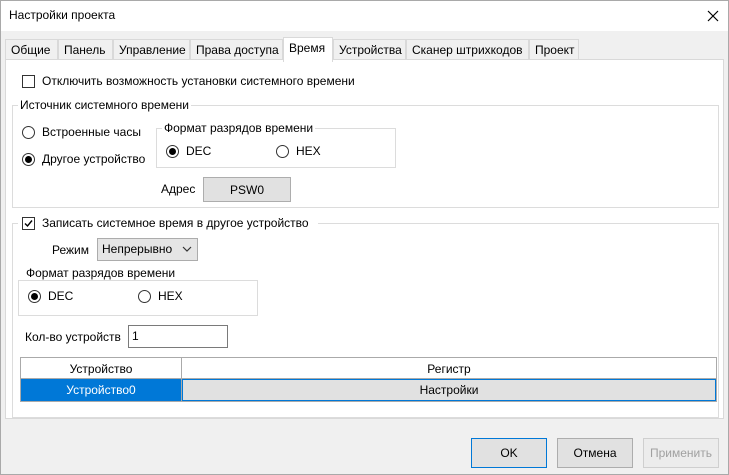  I want to click on apply-button: Применить, so click(681, 453).